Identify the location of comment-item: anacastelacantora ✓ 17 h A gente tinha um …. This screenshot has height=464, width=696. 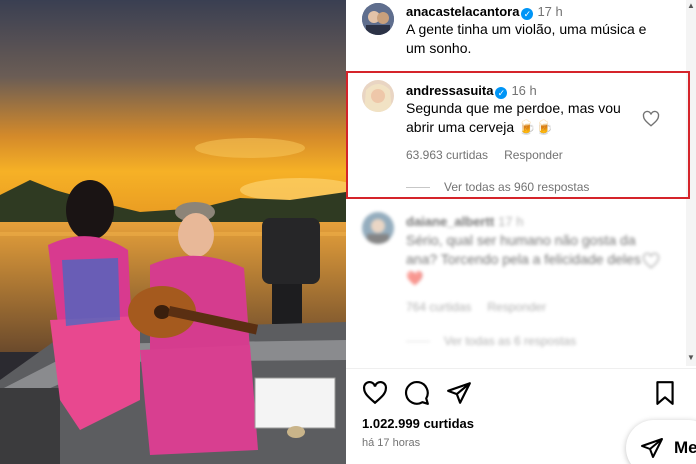
(514, 33).